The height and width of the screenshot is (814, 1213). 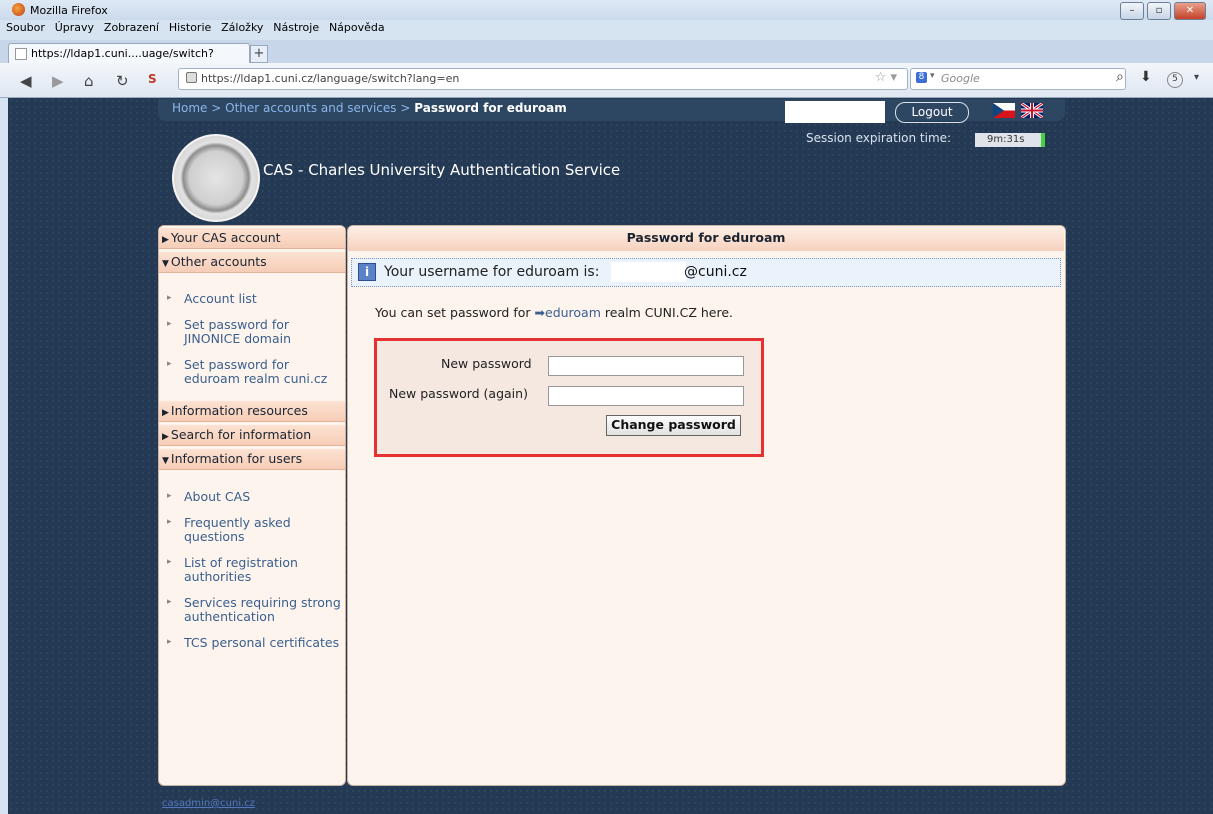 What do you see at coordinates (573, 312) in the screenshot?
I see `eduroam-link: eduroam` at bounding box center [573, 312].